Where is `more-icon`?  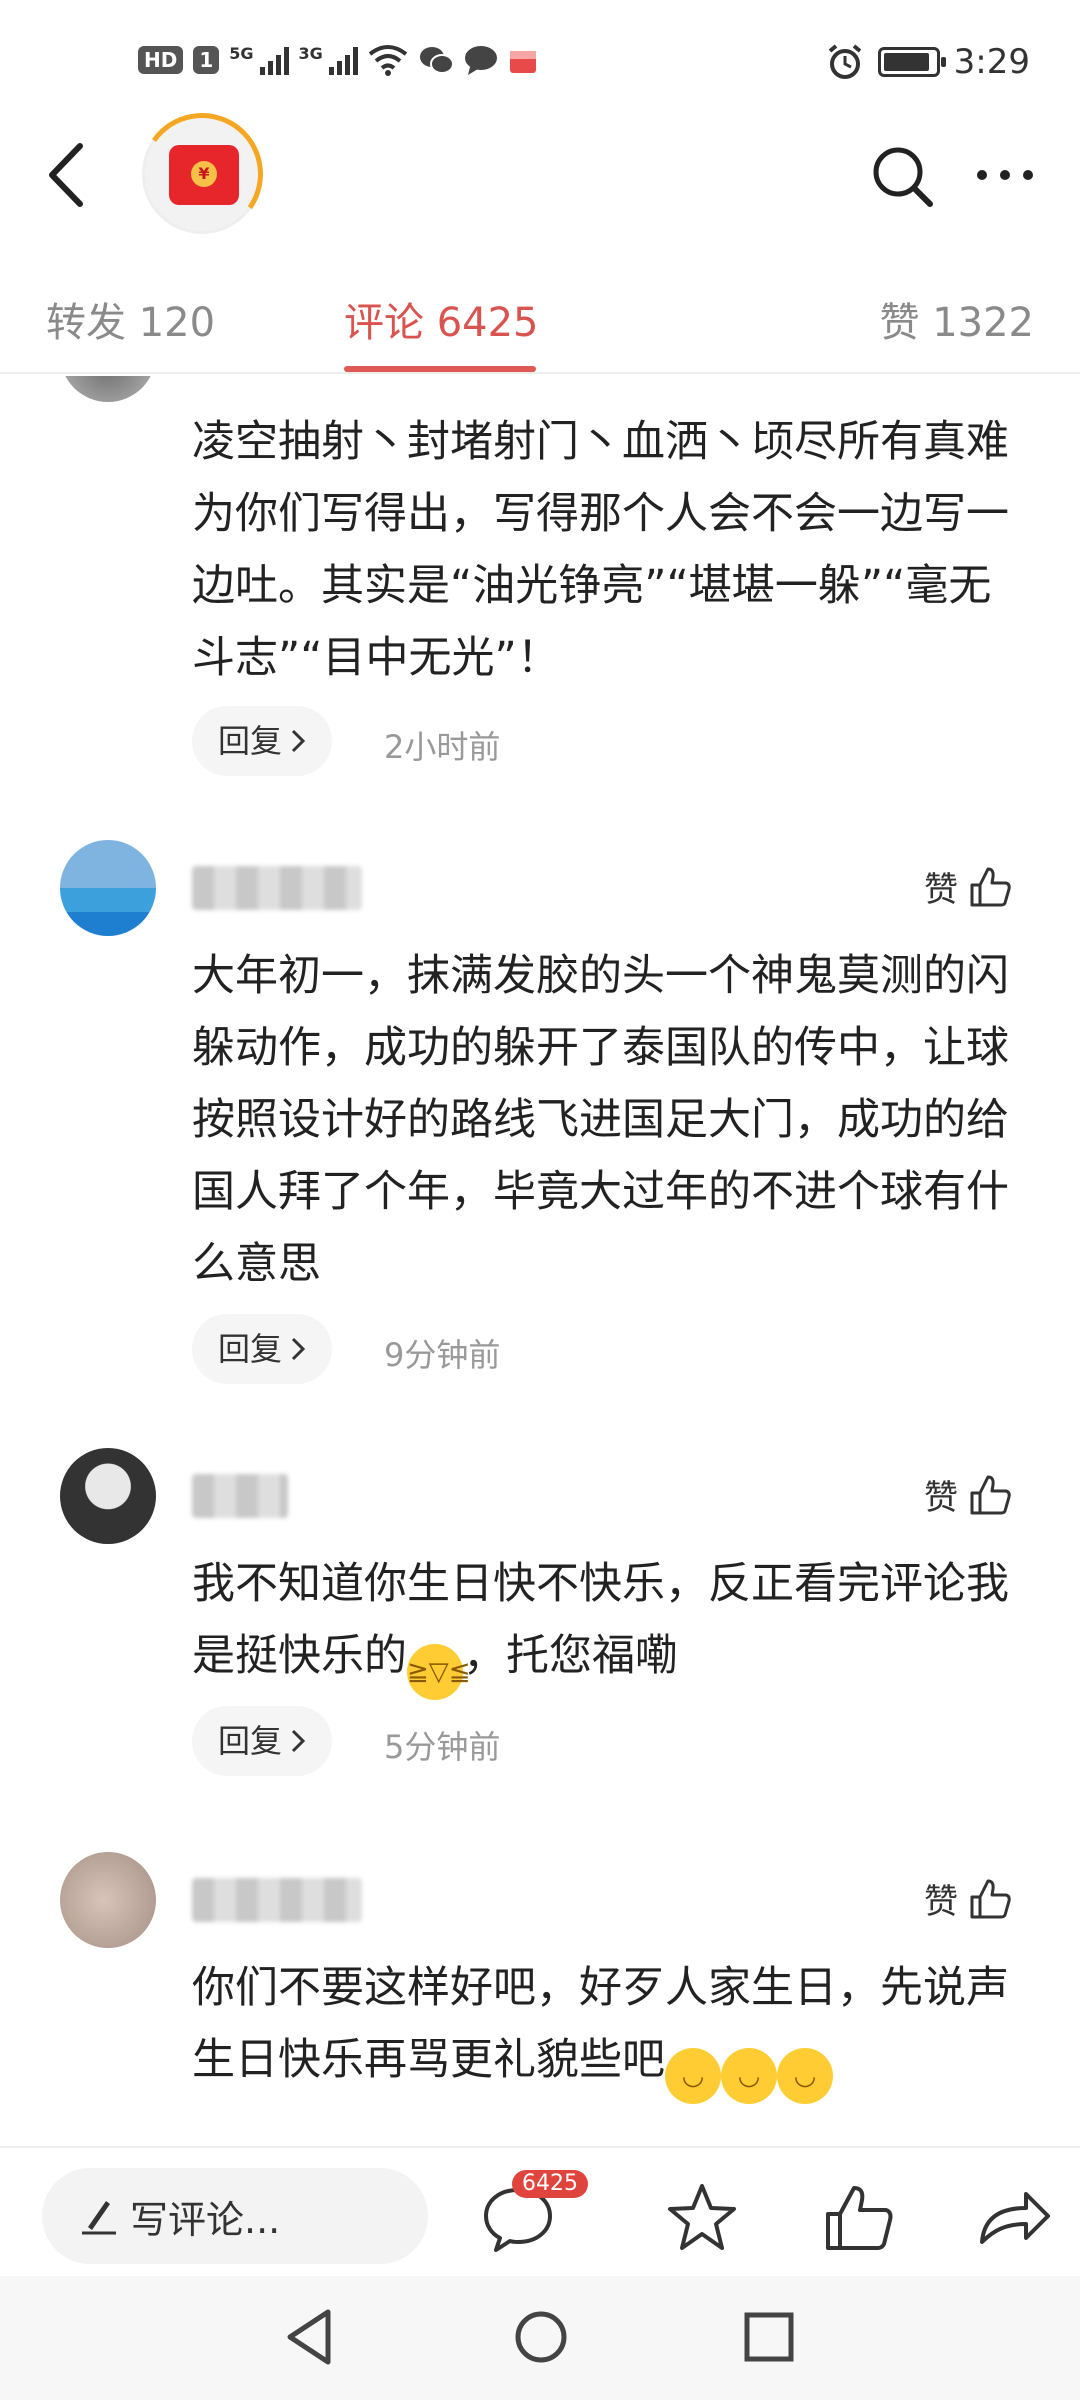
more-icon is located at coordinates (1005, 175).